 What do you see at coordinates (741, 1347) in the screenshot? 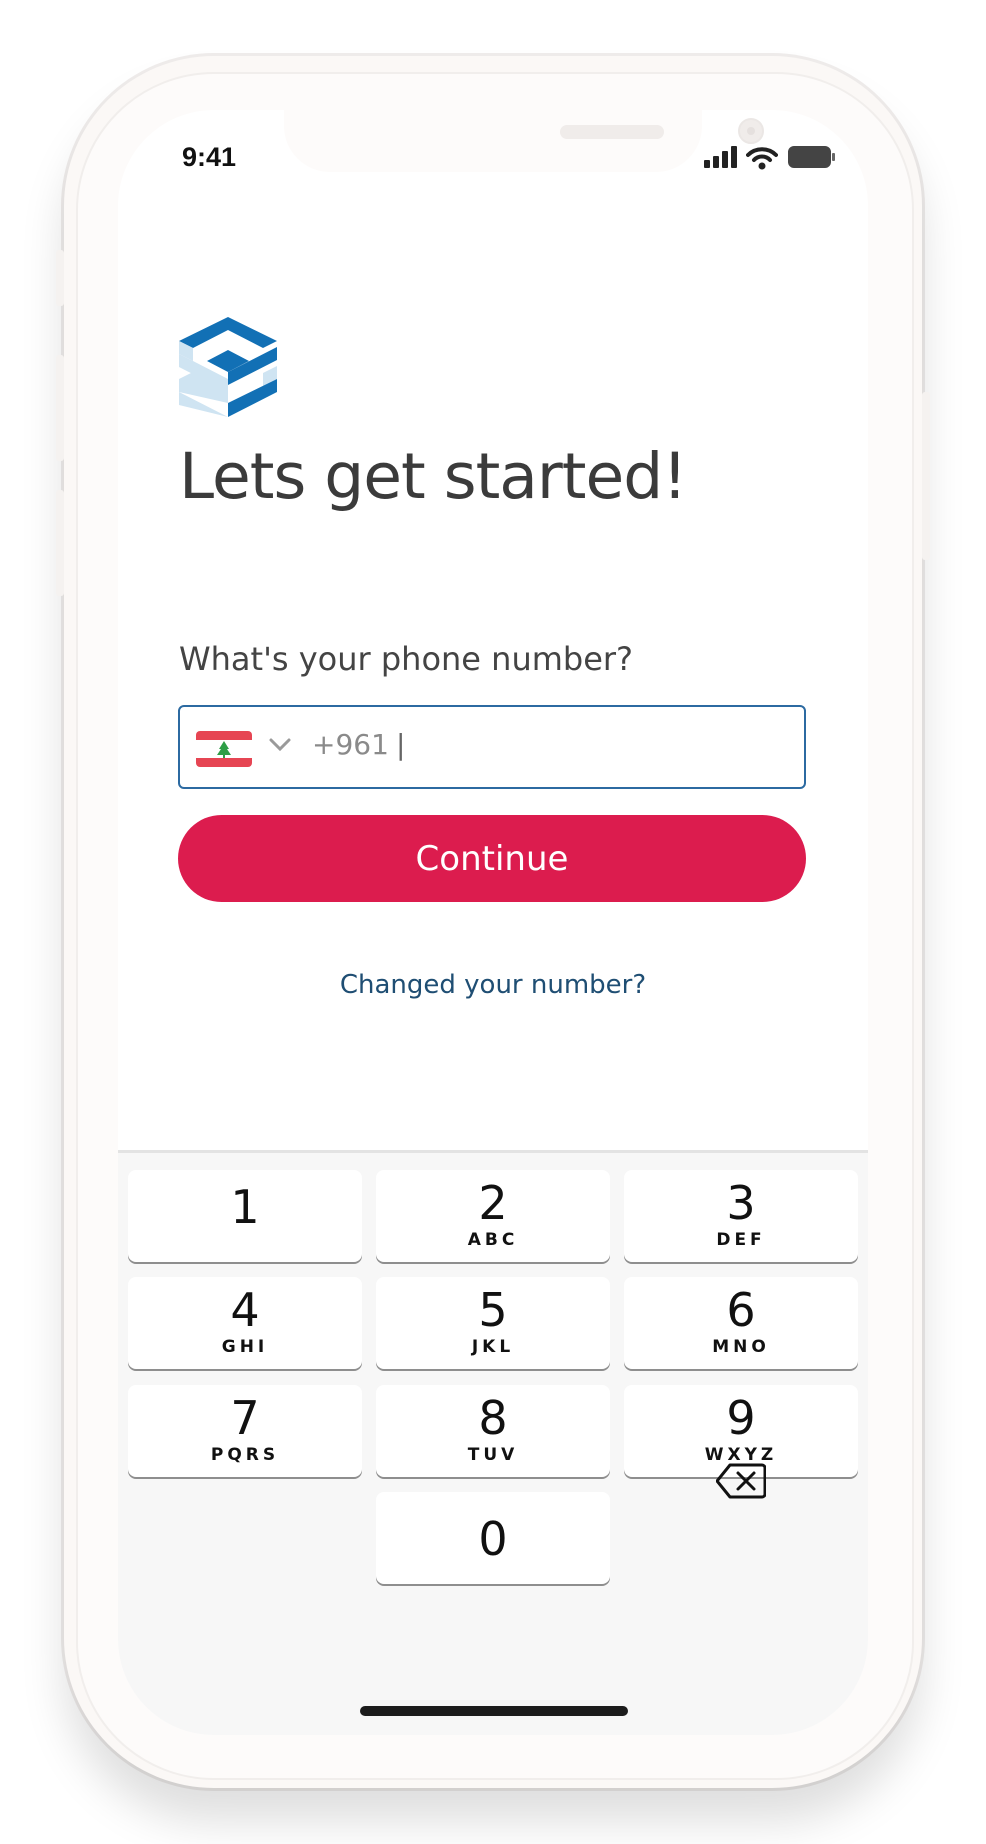
I see `key-letters: MNO` at bounding box center [741, 1347].